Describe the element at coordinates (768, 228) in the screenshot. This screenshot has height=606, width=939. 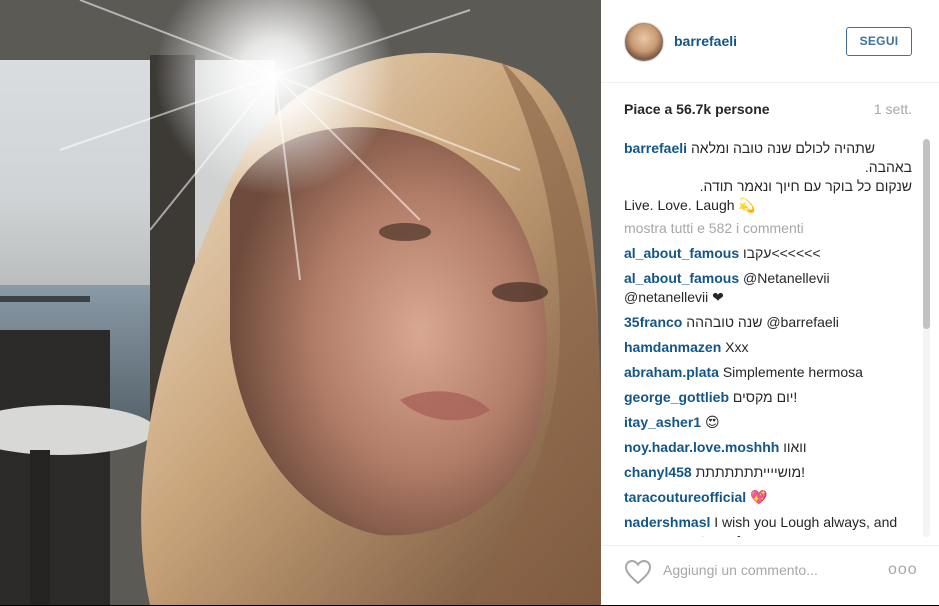
I see `show-all-comments-link: mostra tutti e 582 i commenti` at that location.